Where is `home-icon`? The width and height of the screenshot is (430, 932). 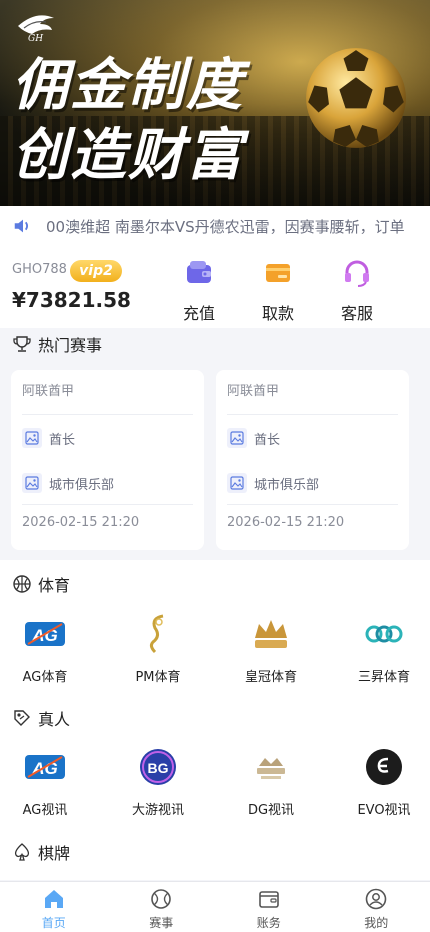 home-icon is located at coordinates (53, 899).